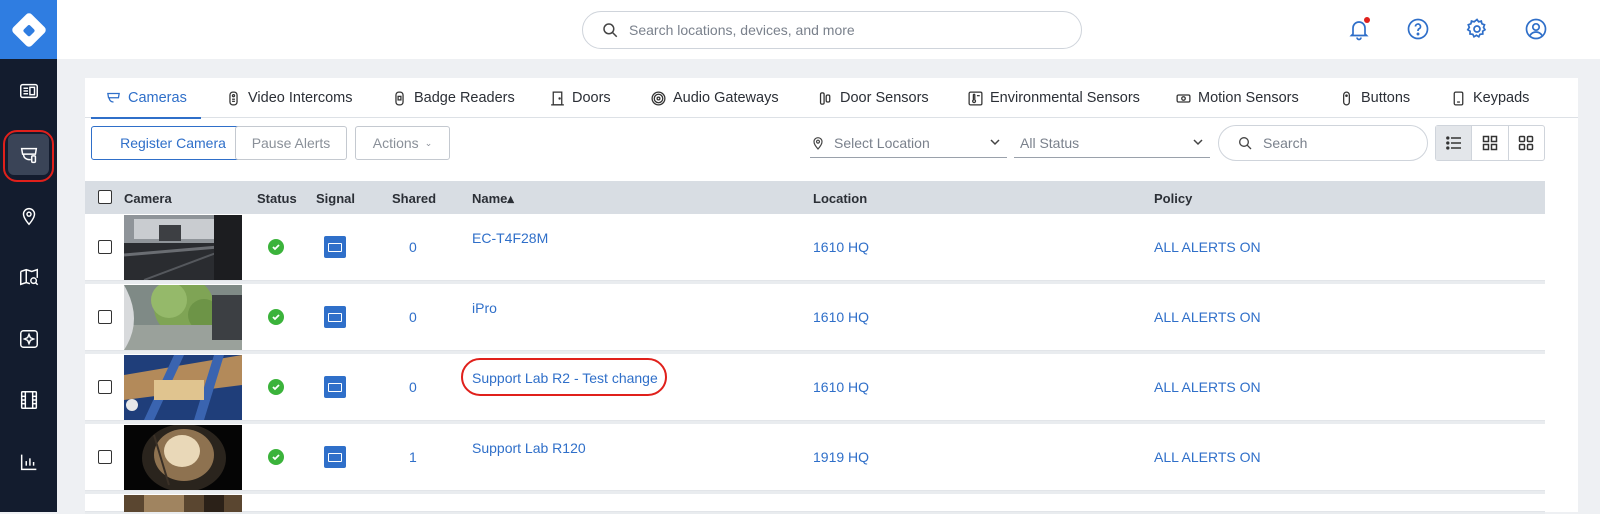  I want to click on tab-label: Video Intercoms, so click(300, 98).